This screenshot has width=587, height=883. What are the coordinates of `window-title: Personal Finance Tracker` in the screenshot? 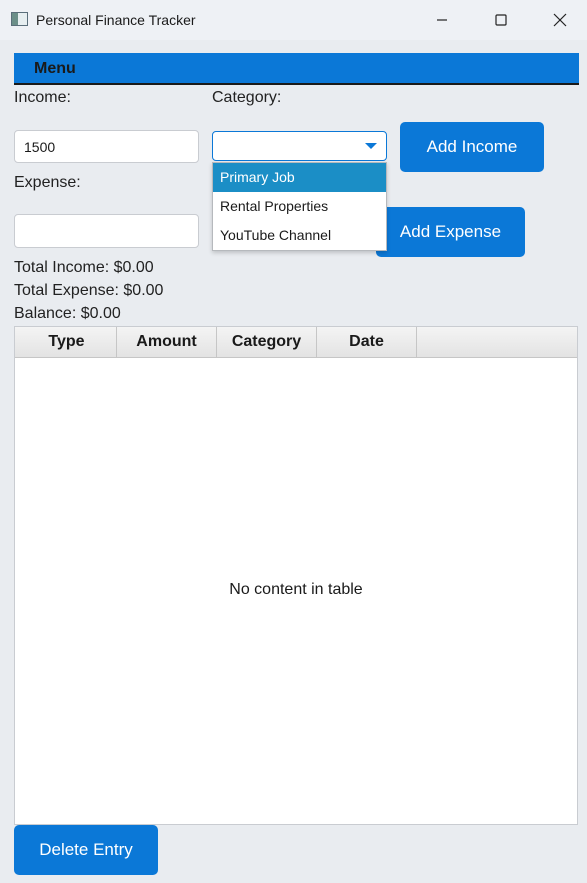 It's located at (116, 20).